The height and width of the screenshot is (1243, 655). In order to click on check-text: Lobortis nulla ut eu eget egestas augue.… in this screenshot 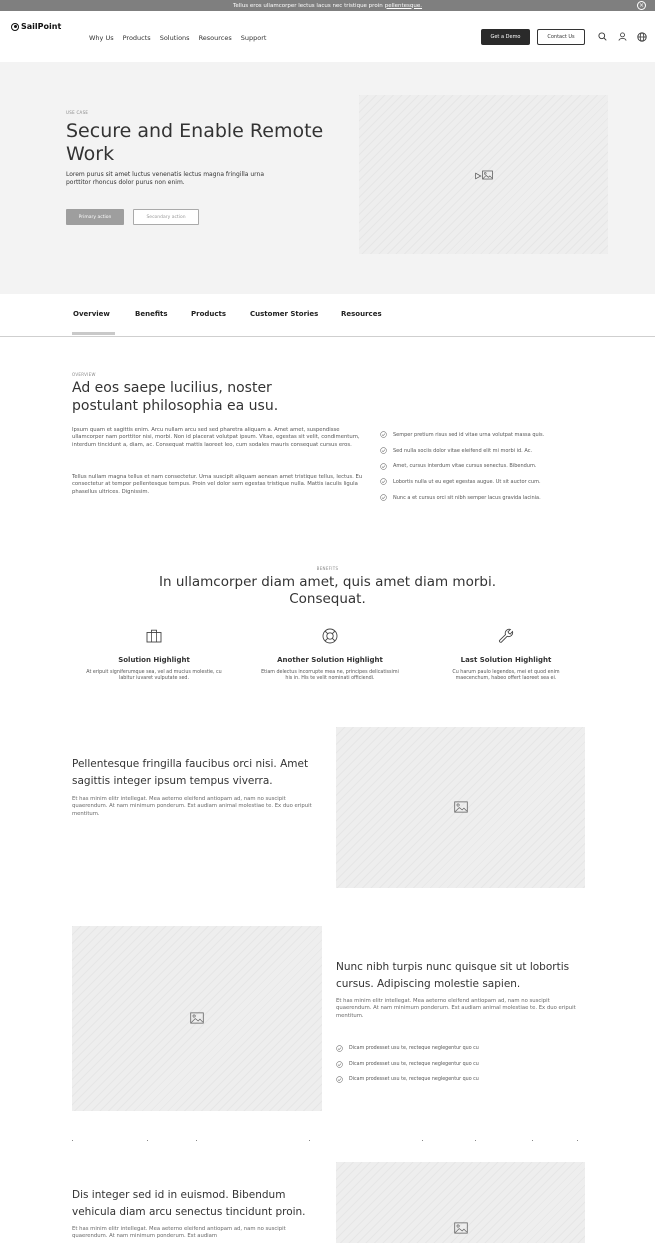, I will do `click(467, 481)`.